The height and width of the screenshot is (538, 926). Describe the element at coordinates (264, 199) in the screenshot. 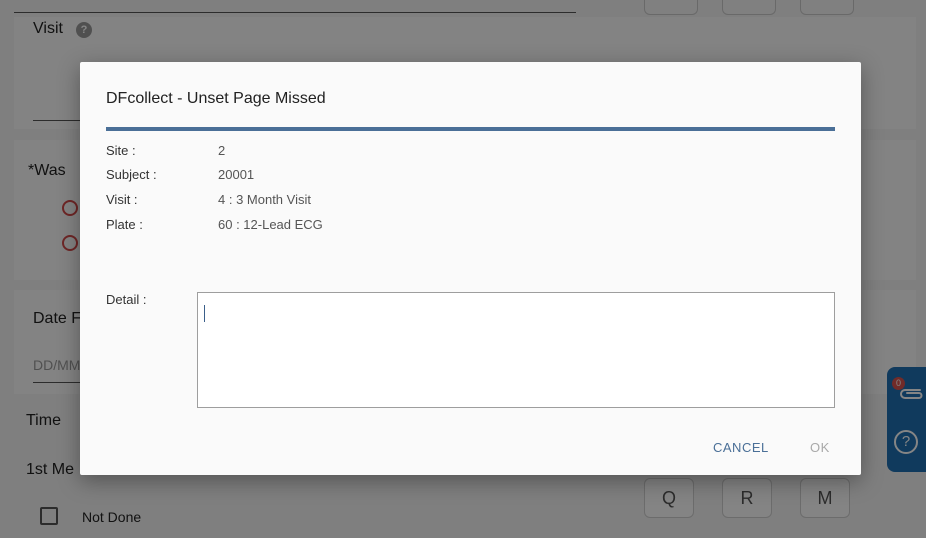

I see `visit-value: 4 : 3 Month Visit` at that location.